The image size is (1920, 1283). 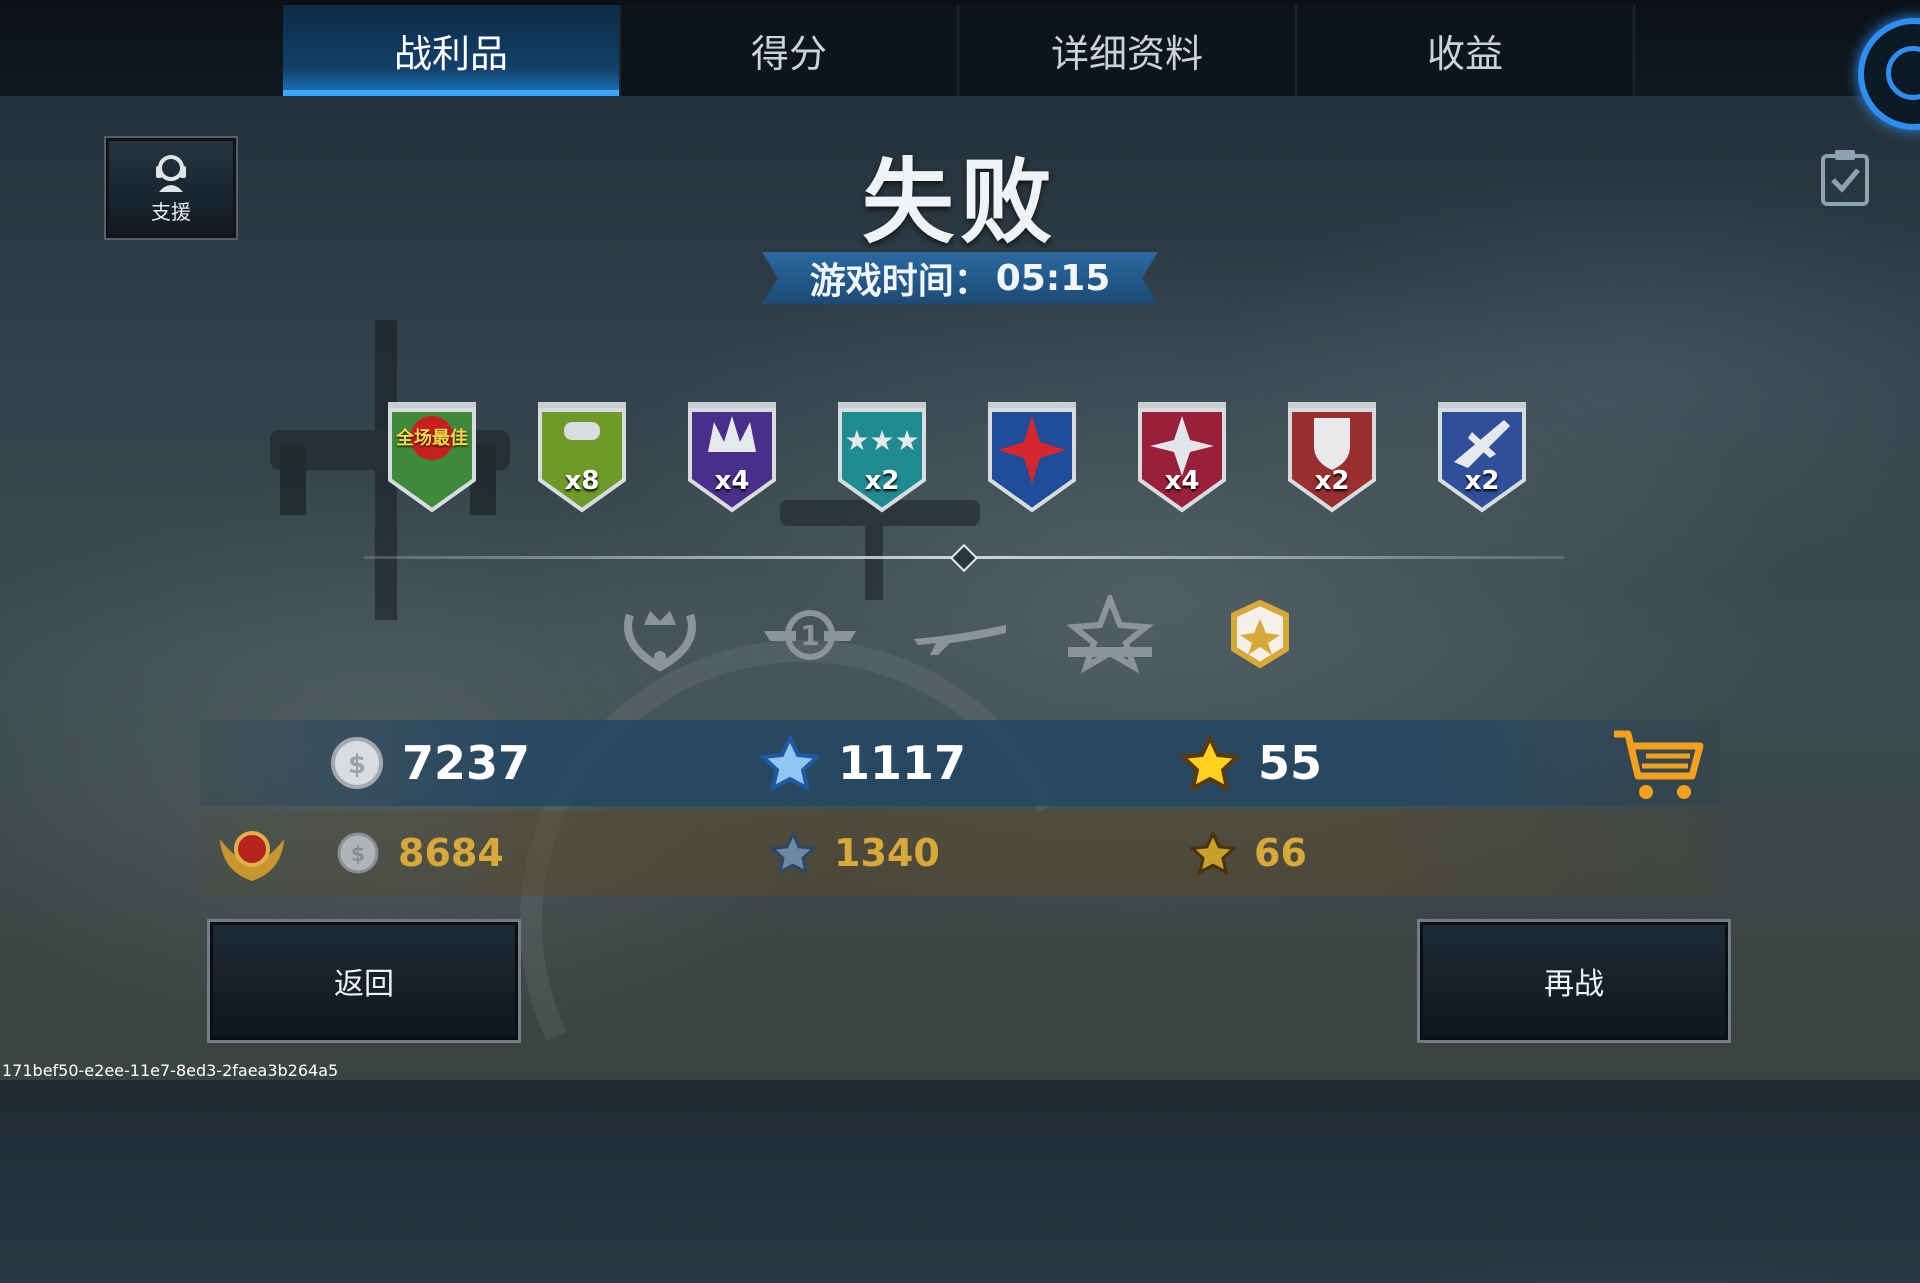 I want to click on tabs: 战利品 得分 详细资料 收益, so click(x=959, y=50).